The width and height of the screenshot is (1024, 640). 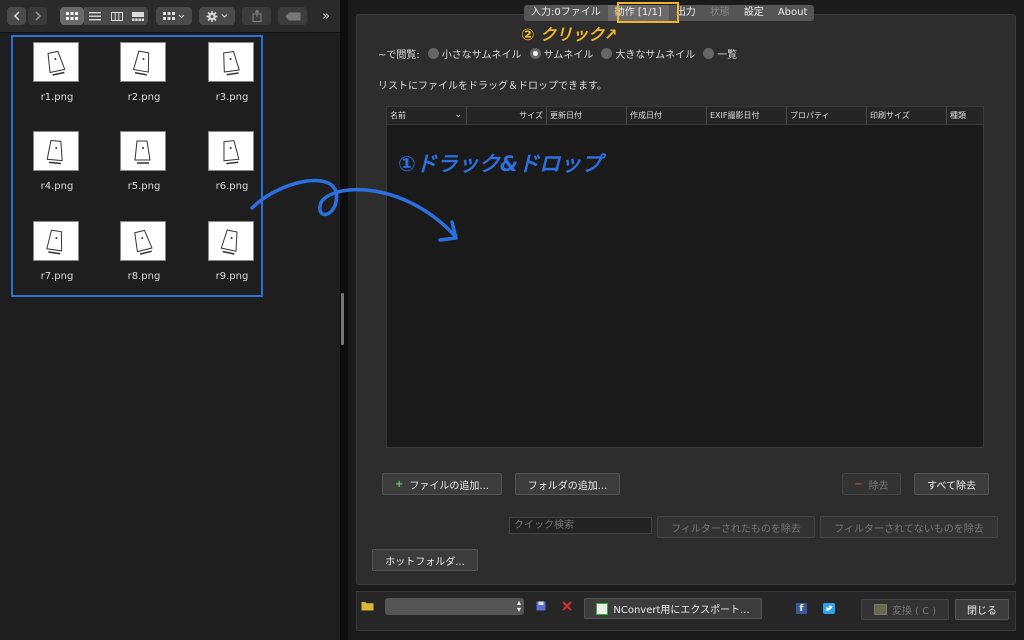 I want to click on radio-large-thumbnails-label: 大きなサムネイル, so click(x=655, y=55).